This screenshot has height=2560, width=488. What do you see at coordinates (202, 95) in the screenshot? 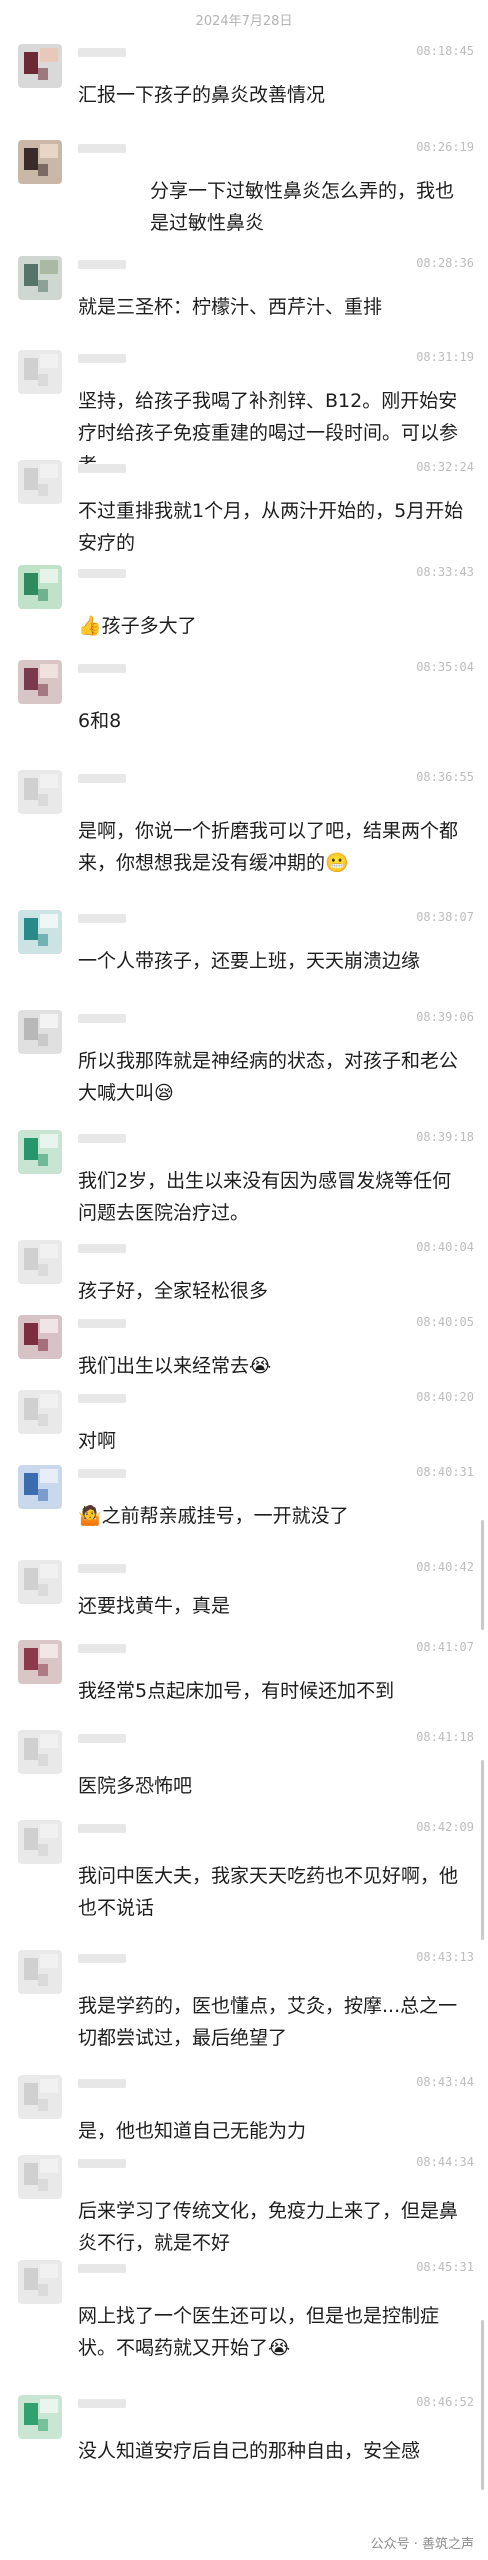
I see `message-text: 汇报一下孩子的鼻炎改善情况` at bounding box center [202, 95].